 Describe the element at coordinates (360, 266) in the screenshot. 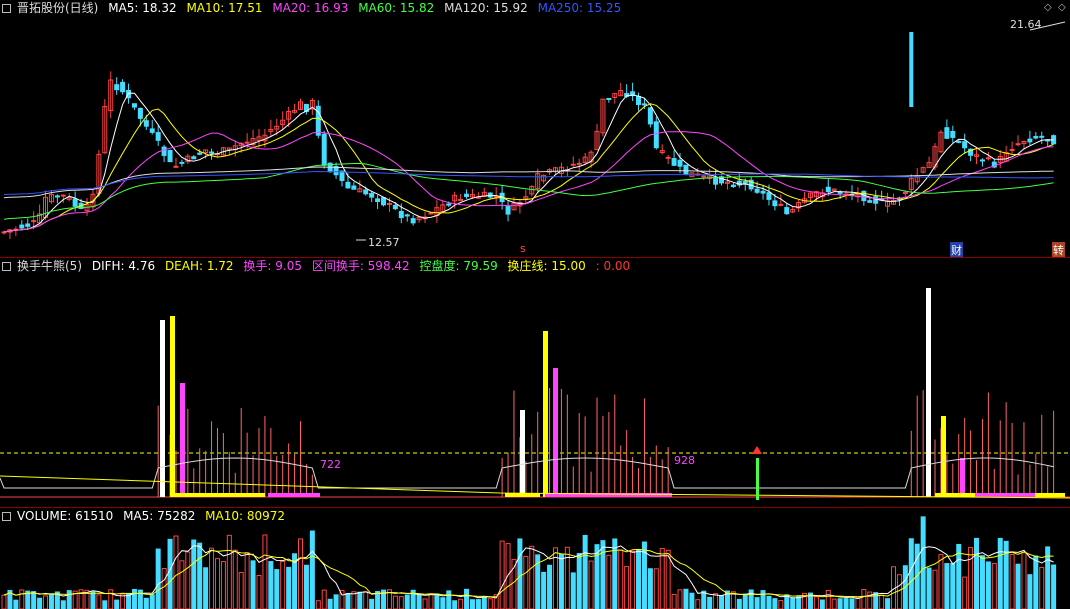

I see `range-turnover-label: 区间换手: 598.42` at that location.